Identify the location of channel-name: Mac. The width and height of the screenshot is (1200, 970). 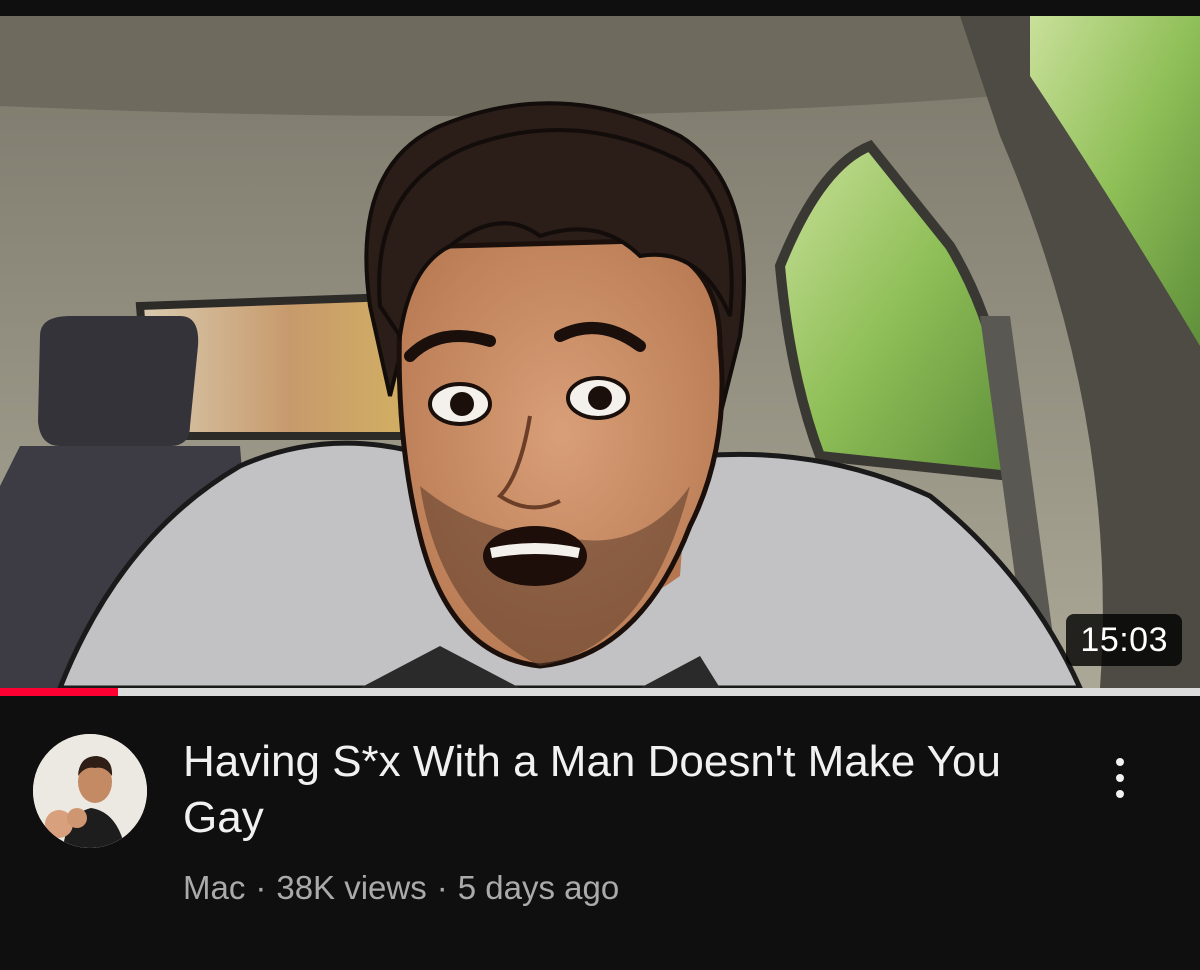
(214, 887).